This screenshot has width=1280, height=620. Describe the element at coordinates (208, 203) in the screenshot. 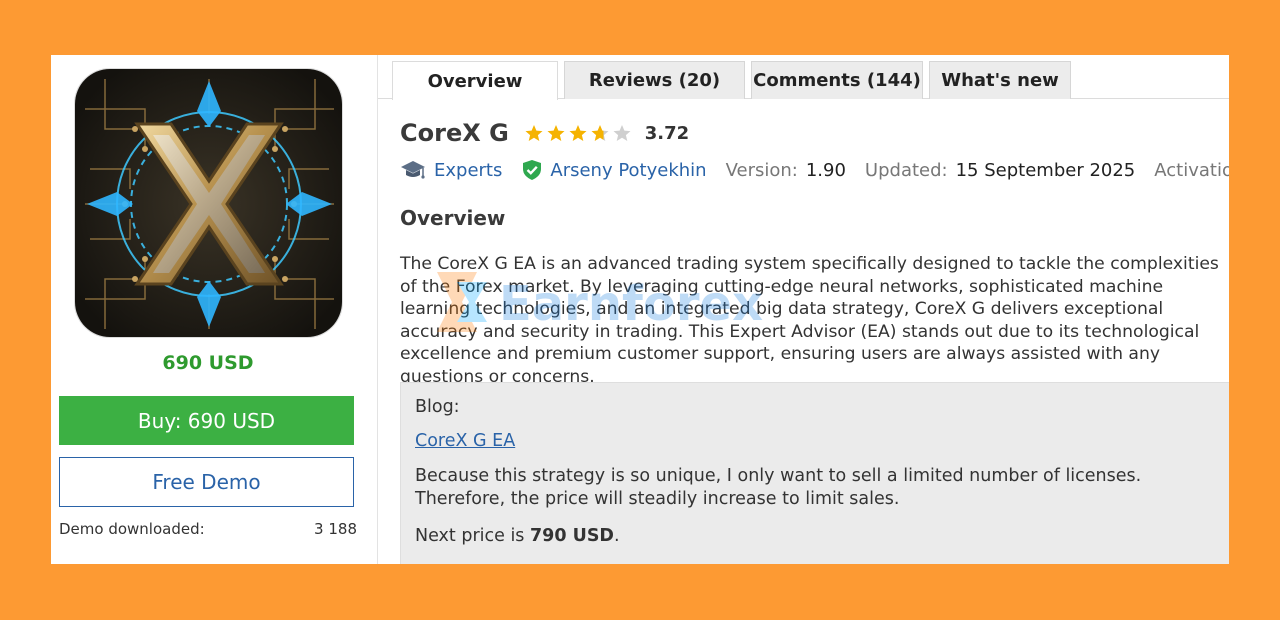

I see `product-logo-image` at that location.